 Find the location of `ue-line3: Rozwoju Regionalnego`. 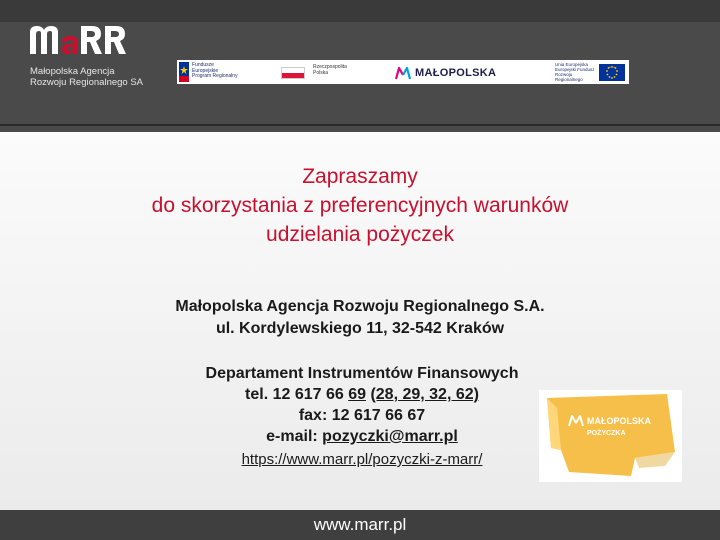

ue-line3: Rozwoju Regionalnego is located at coordinates (569, 77).